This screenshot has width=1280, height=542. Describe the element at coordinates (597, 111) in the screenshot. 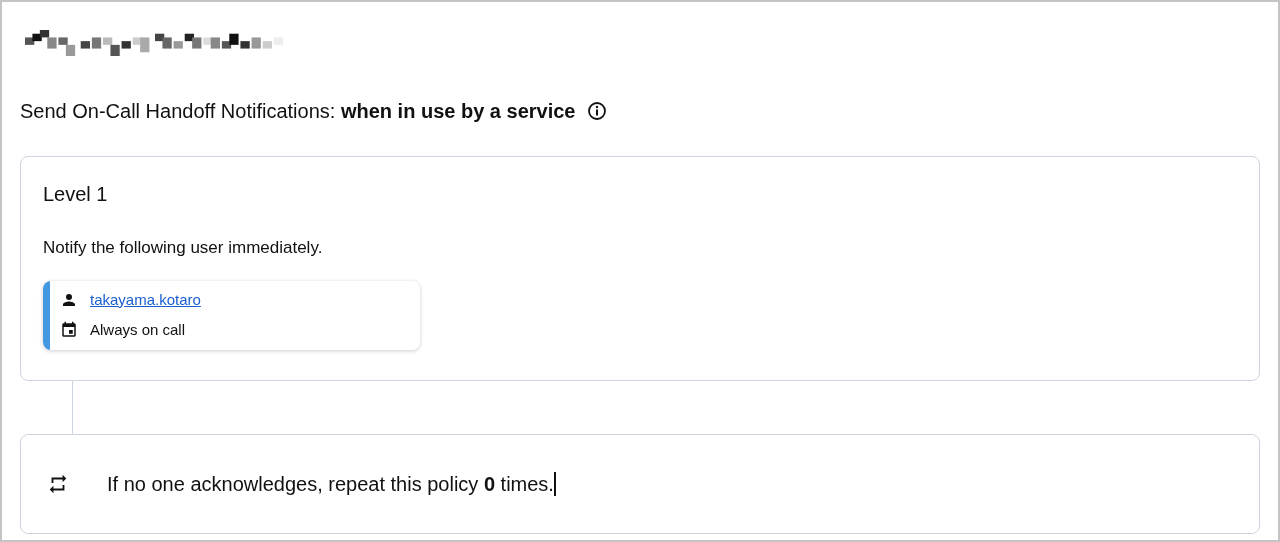

I see `info-icon` at that location.